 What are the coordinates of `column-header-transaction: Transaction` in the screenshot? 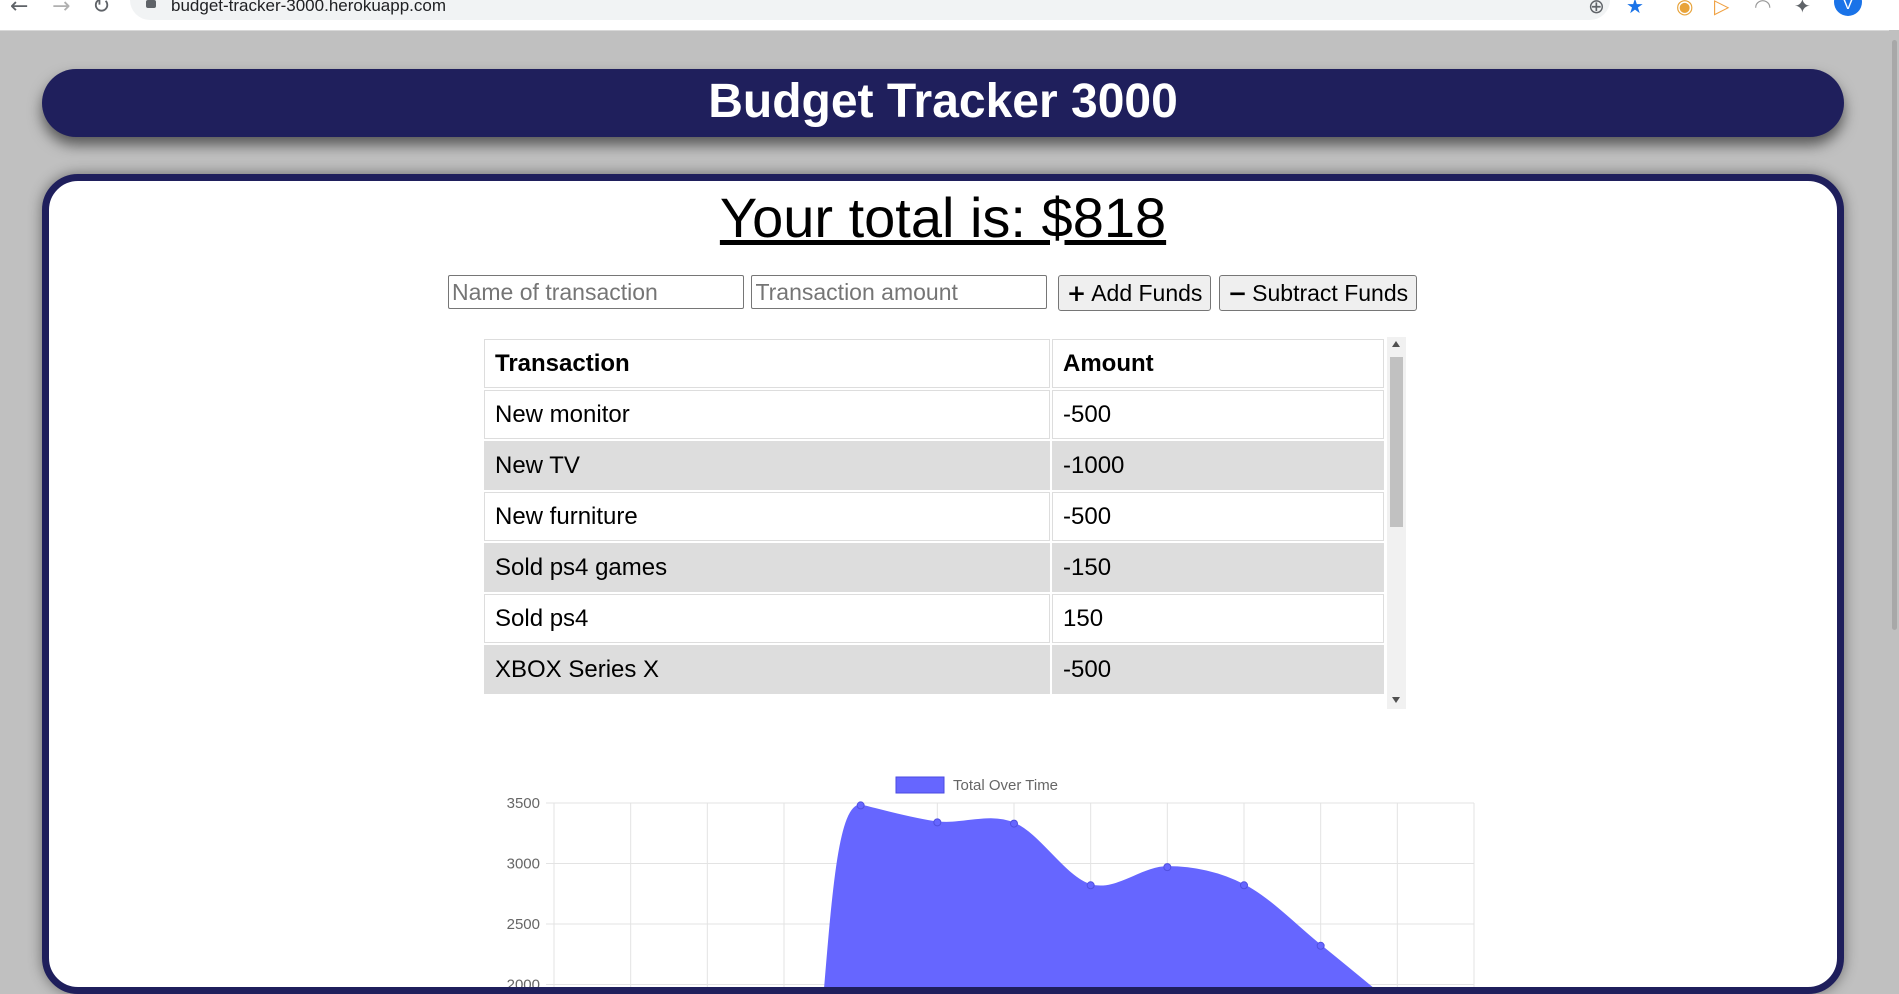 It's located at (767, 363).